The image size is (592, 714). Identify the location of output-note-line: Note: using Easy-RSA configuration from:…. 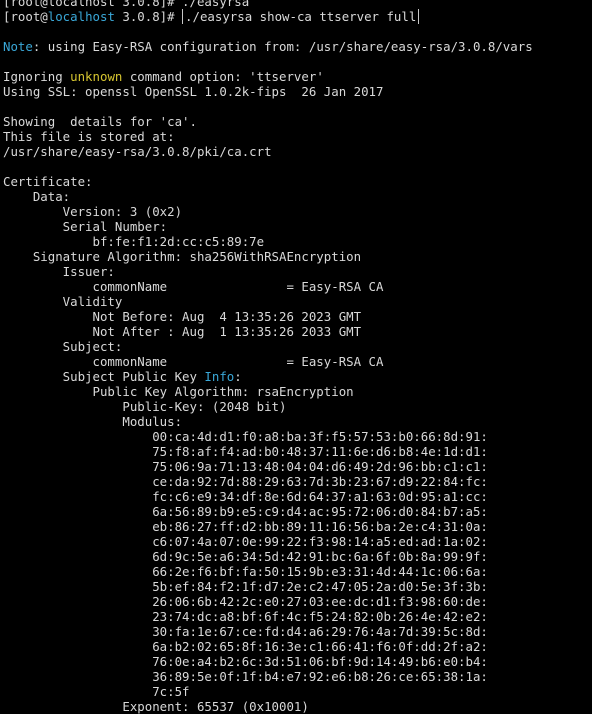
(297, 46).